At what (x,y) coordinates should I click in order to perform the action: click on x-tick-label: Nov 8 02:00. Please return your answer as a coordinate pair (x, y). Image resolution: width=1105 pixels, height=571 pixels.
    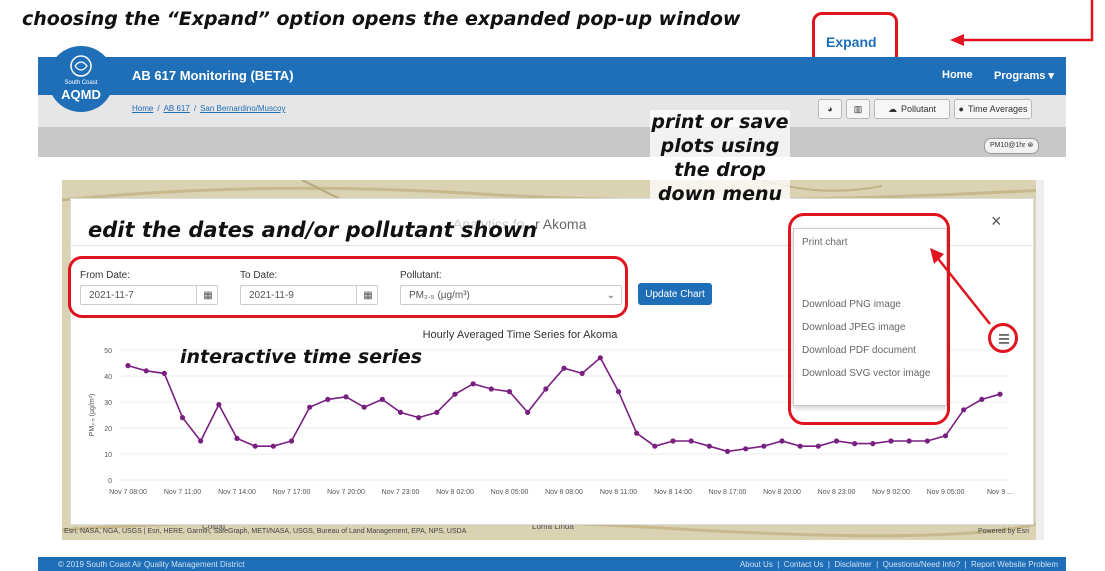
    Looking at the image, I should click on (455, 492).